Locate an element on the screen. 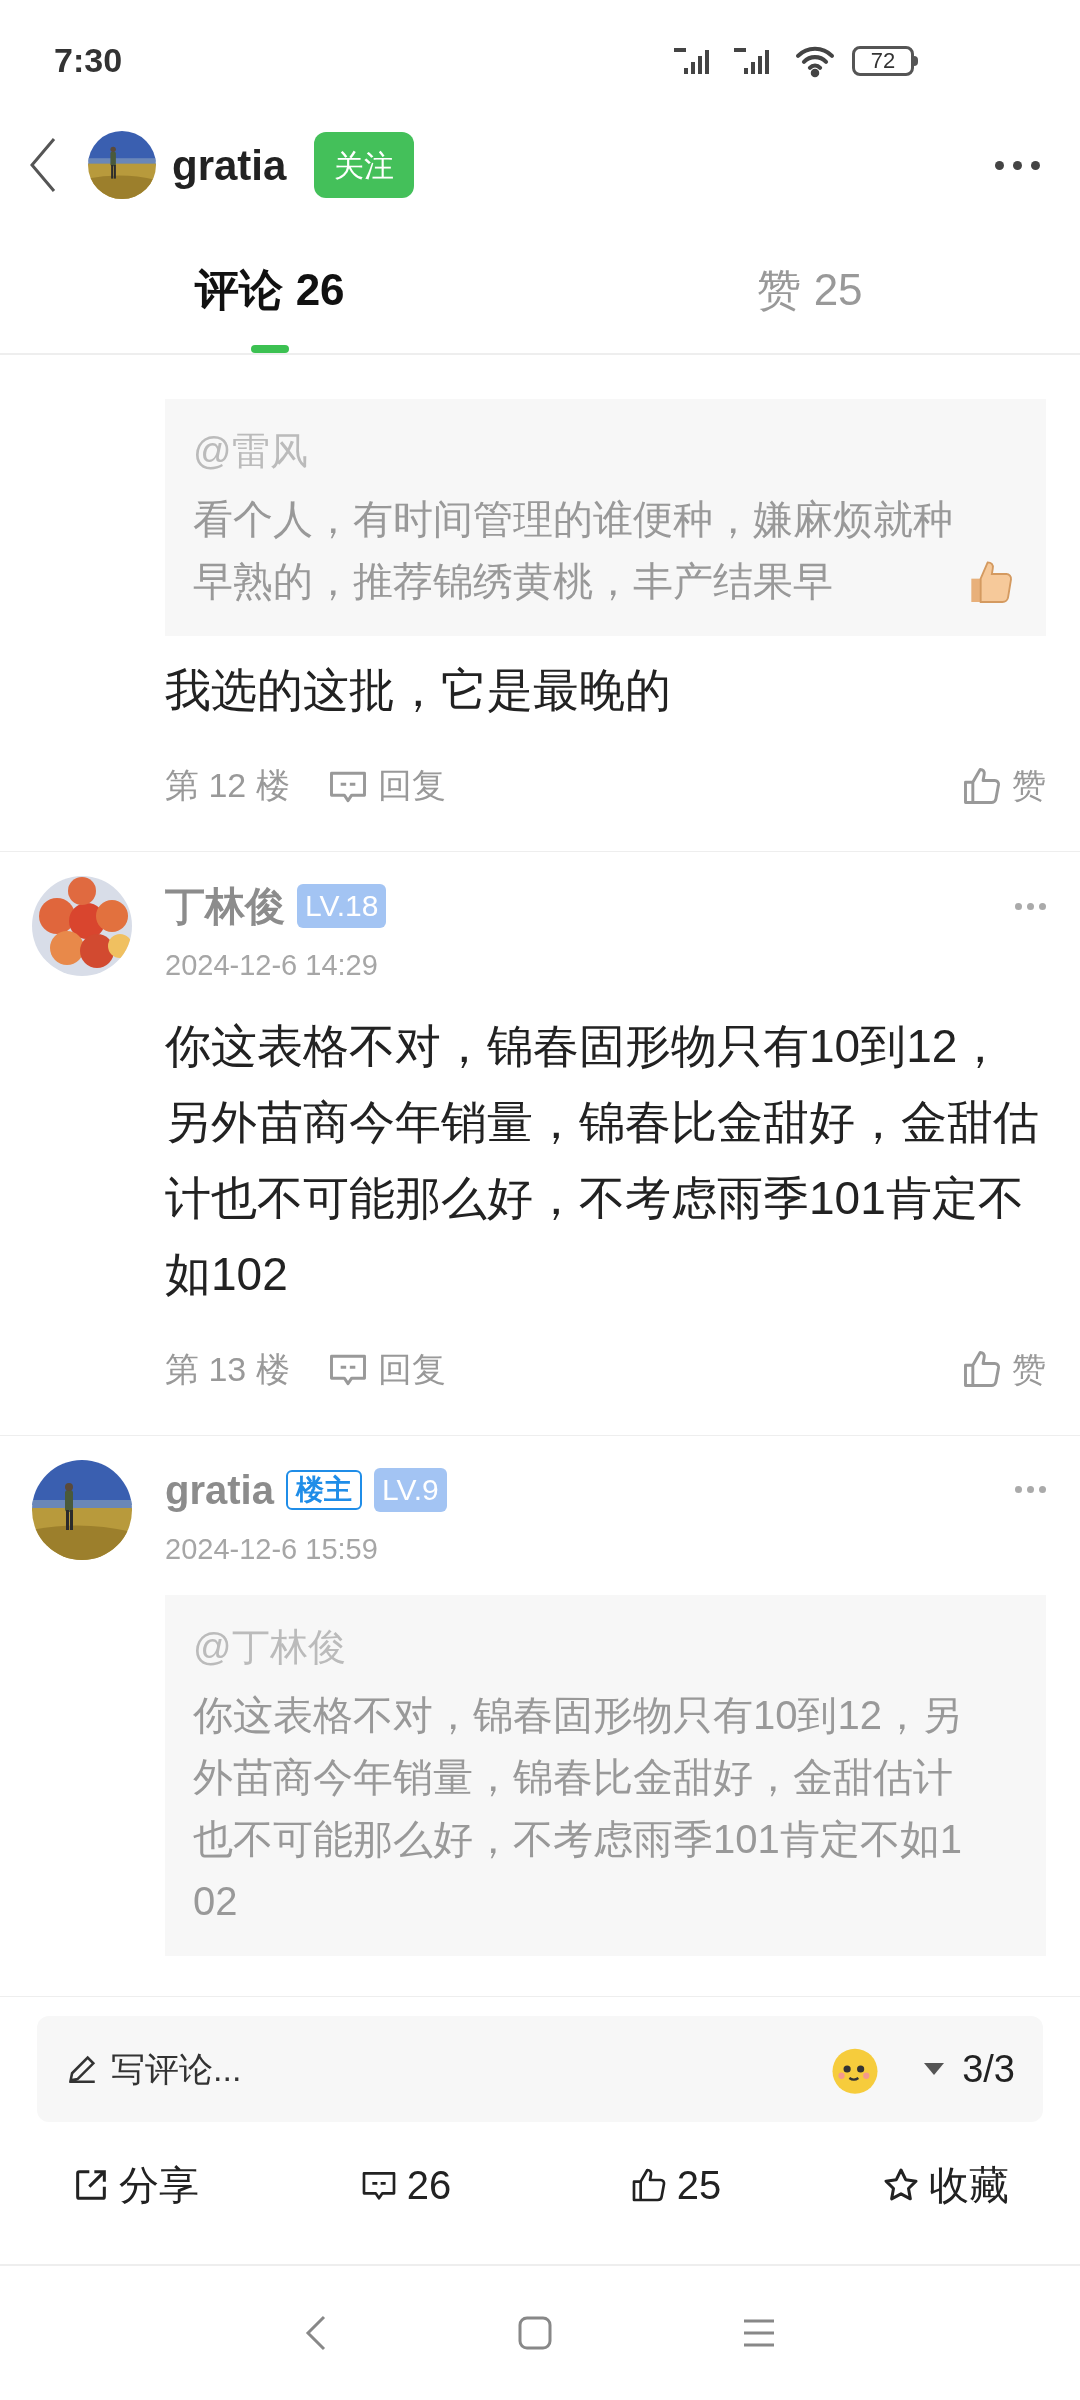 This screenshot has height=2400, width=1080. dropdown-icon is located at coordinates (934, 2069).